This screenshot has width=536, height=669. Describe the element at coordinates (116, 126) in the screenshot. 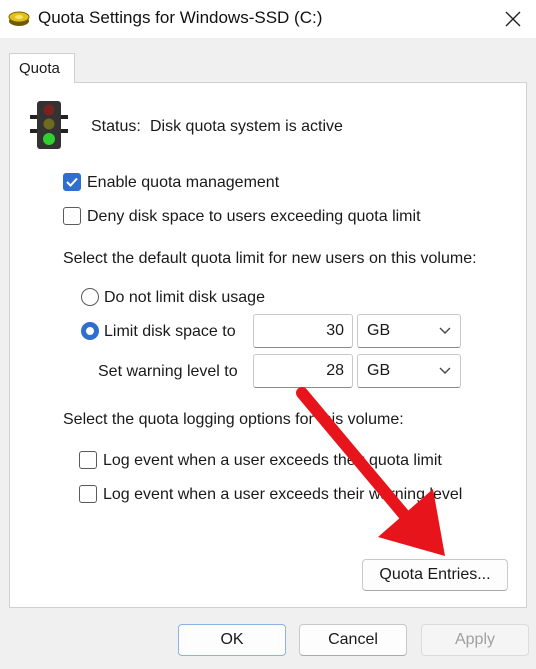

I see `status-label: Status:` at that location.